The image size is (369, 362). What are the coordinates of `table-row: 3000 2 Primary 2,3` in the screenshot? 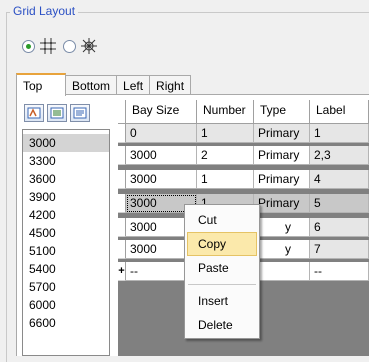 It's located at (243, 155).